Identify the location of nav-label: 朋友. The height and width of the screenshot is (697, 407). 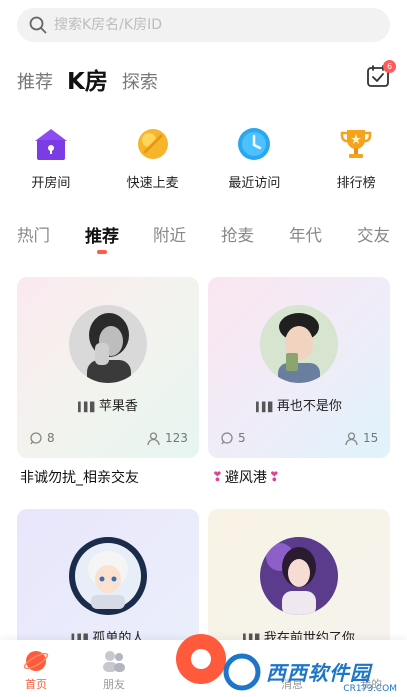
(114, 684).